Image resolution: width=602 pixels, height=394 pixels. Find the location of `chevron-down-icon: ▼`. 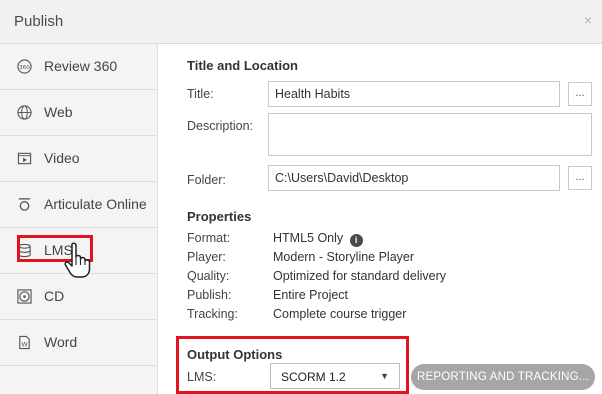

chevron-down-icon: ▼ is located at coordinates (384, 376).